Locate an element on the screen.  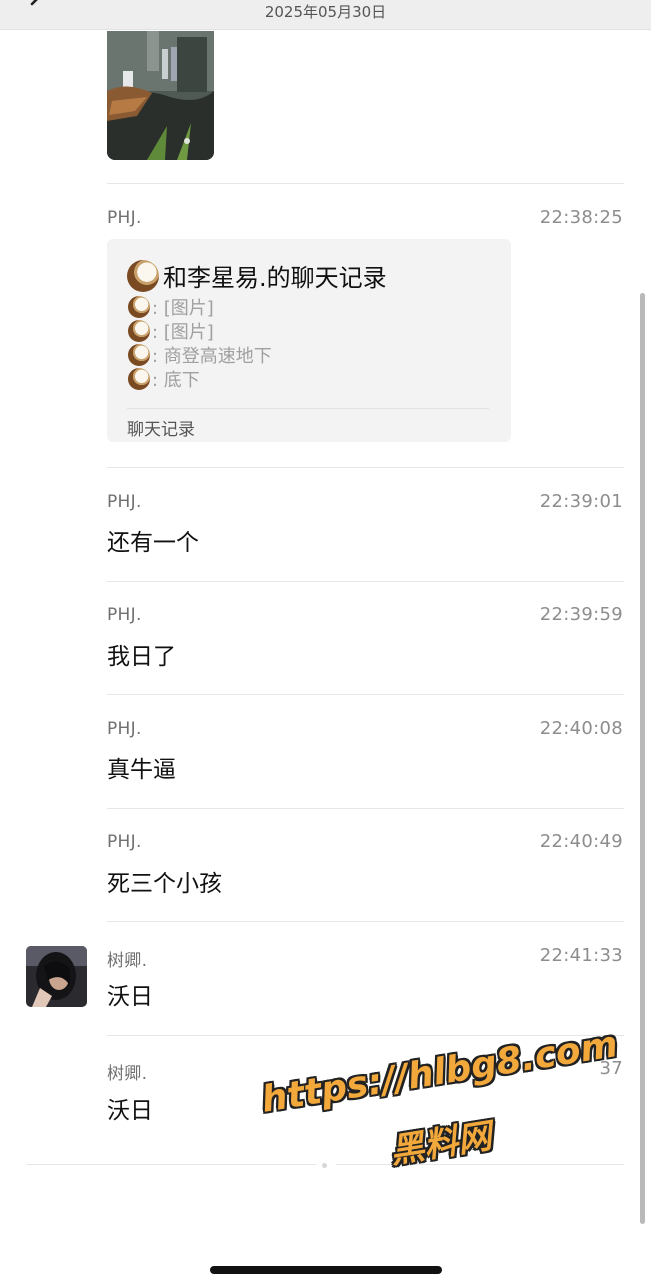
watermark-url: https://hlbg8.com is located at coordinates (439, 1072).